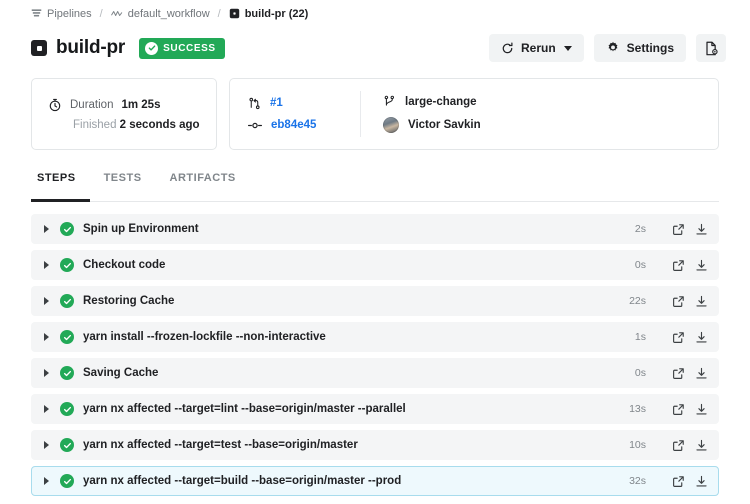  I want to click on step-label: Saving Cache, so click(121, 373).